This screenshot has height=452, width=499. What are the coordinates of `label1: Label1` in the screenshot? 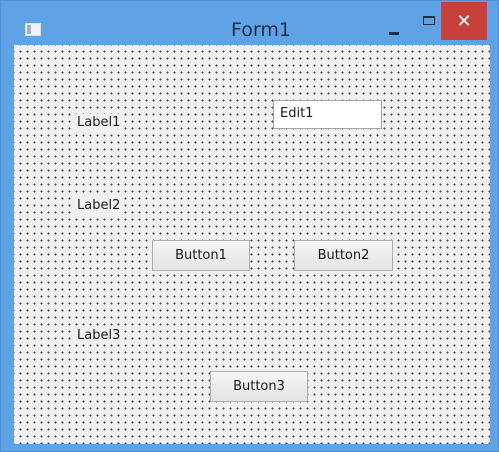 It's located at (99, 122).